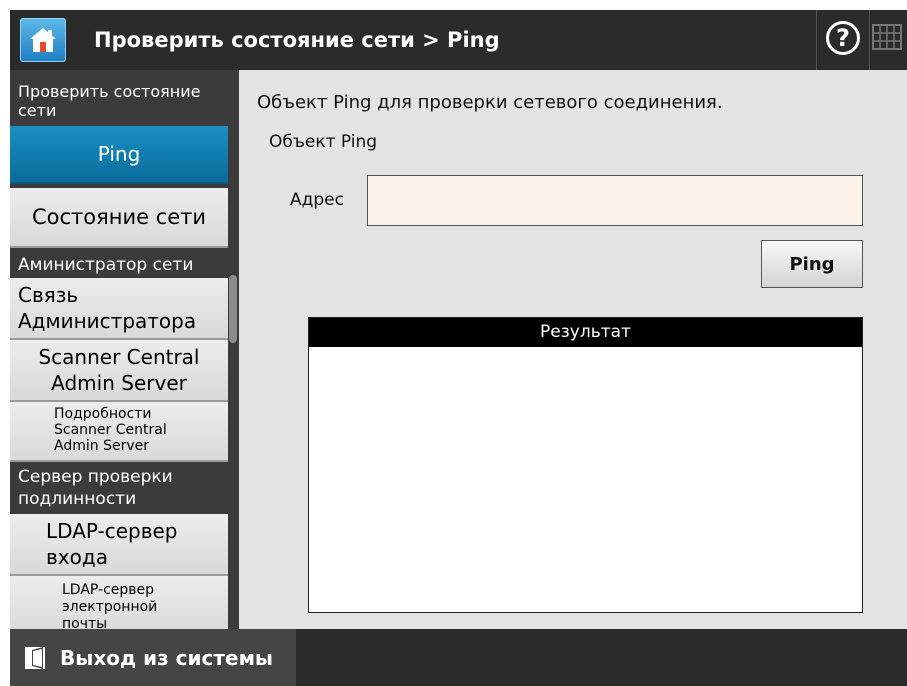  I want to click on address-input, so click(615, 200).